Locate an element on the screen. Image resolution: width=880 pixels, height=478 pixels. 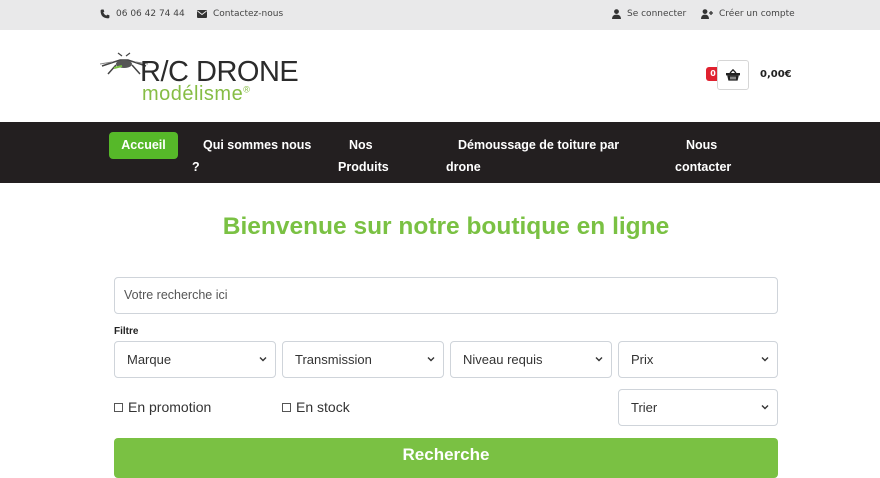
page-title: Bienvenue sur notre boutique en ligne is located at coordinates (446, 226).